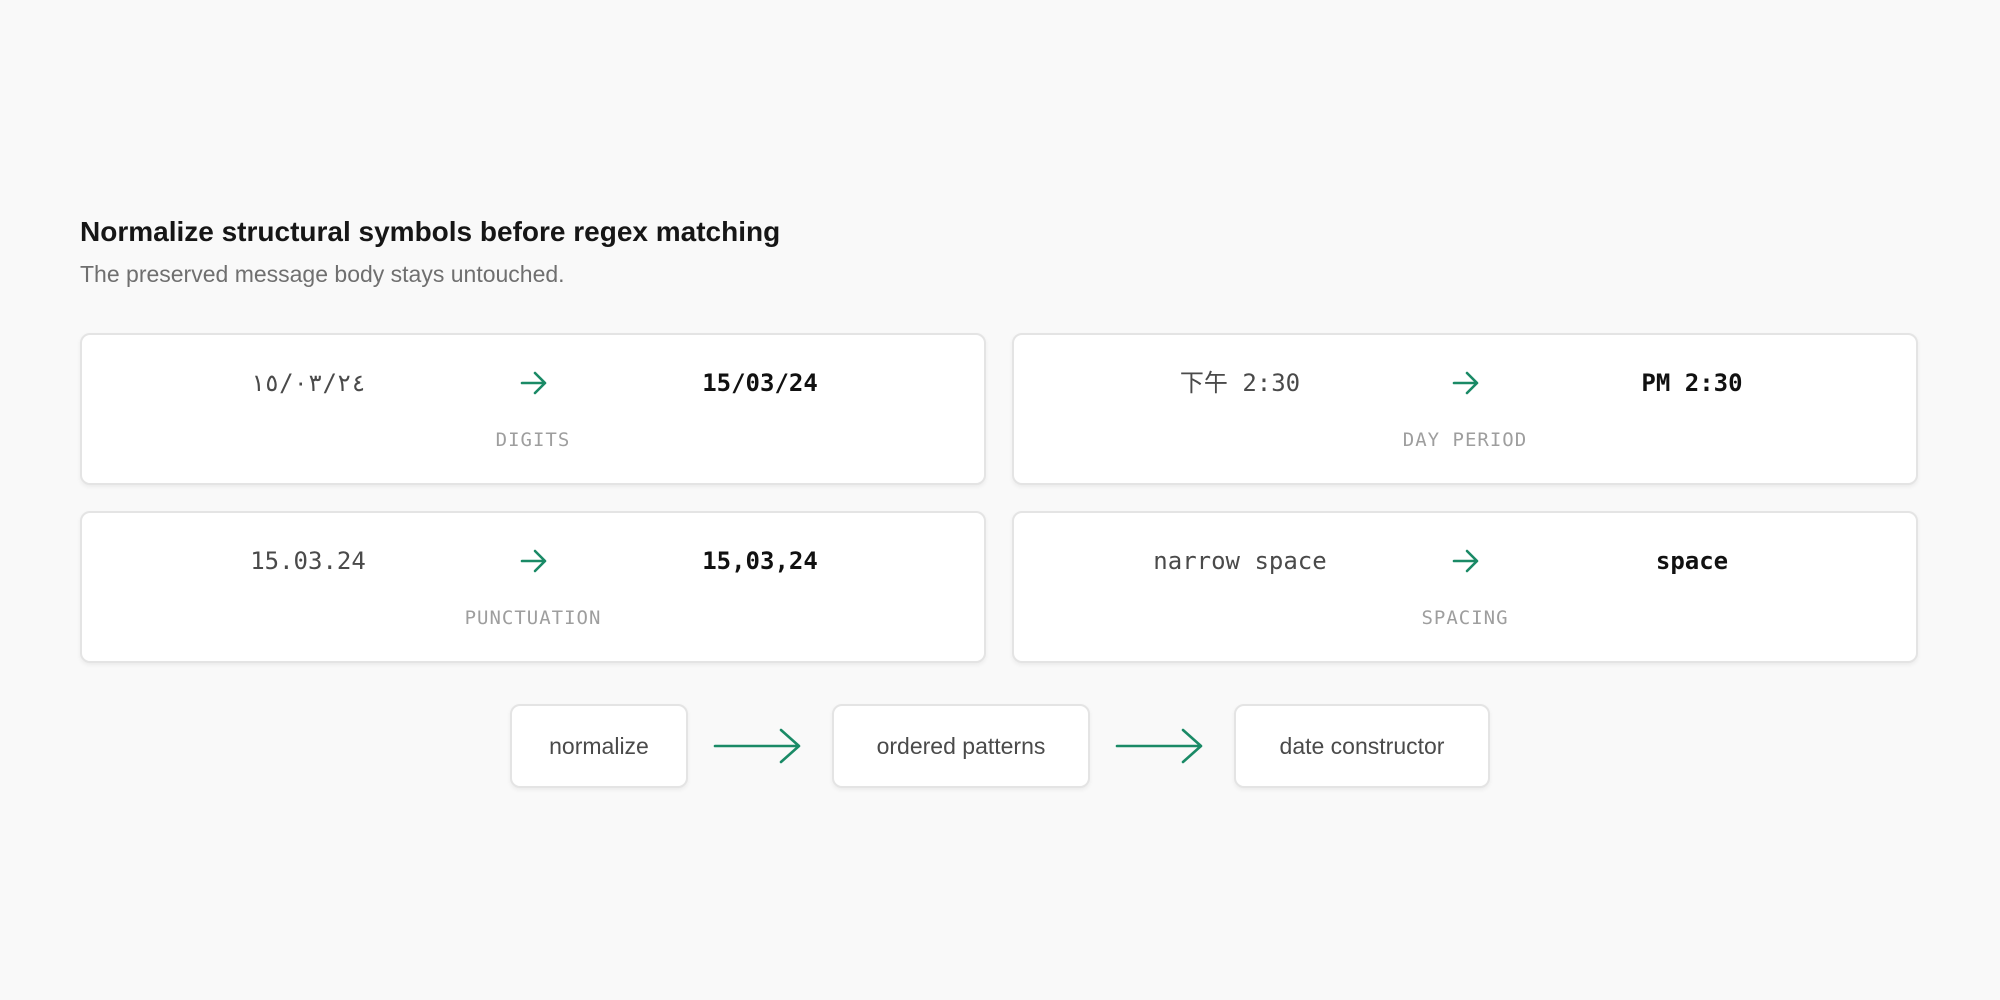 The image size is (2000, 1000). Describe the element at coordinates (1465, 587) in the screenshot. I see `card-spacing: narrow space space SPACING` at that location.